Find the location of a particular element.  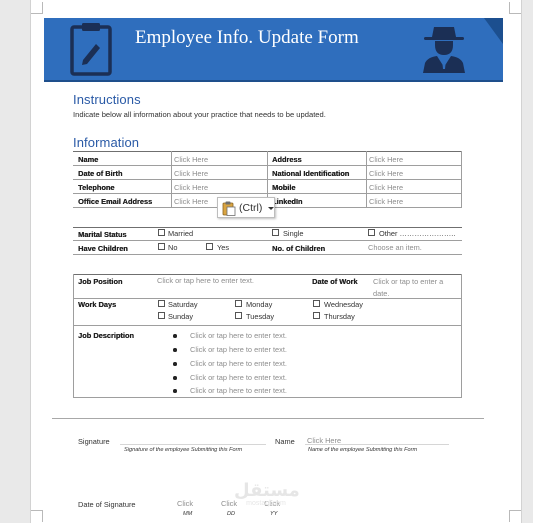

married-checkbox is located at coordinates (161, 232).